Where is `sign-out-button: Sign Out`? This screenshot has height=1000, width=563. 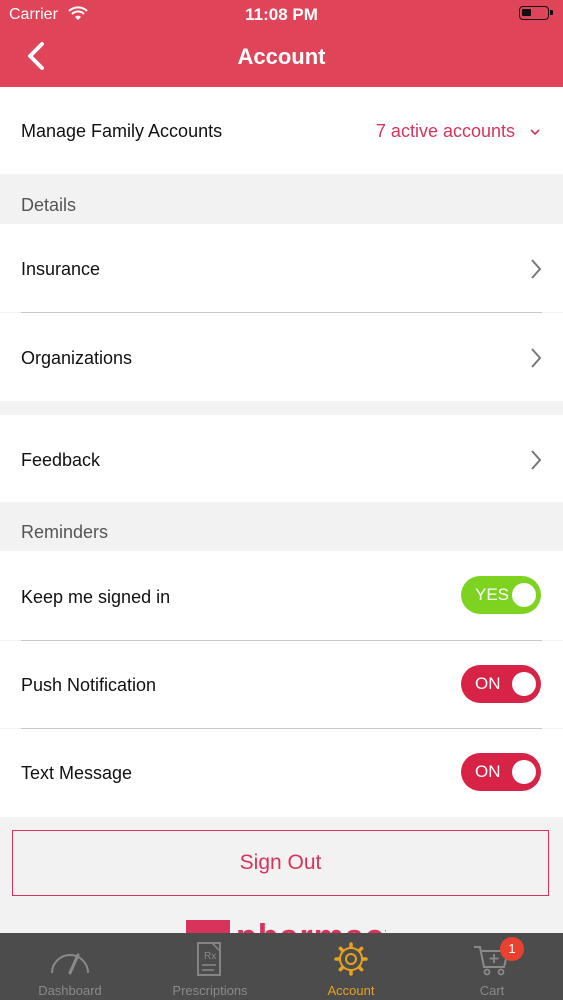 sign-out-button: Sign Out is located at coordinates (280, 863).